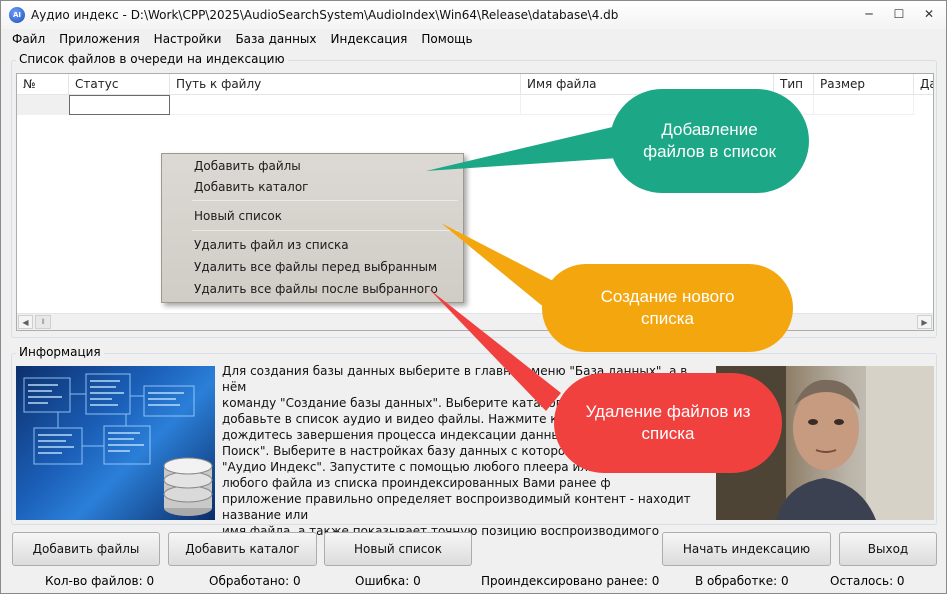  Describe the element at coordinates (17, 15) in the screenshot. I see `app-icon: AI` at that location.